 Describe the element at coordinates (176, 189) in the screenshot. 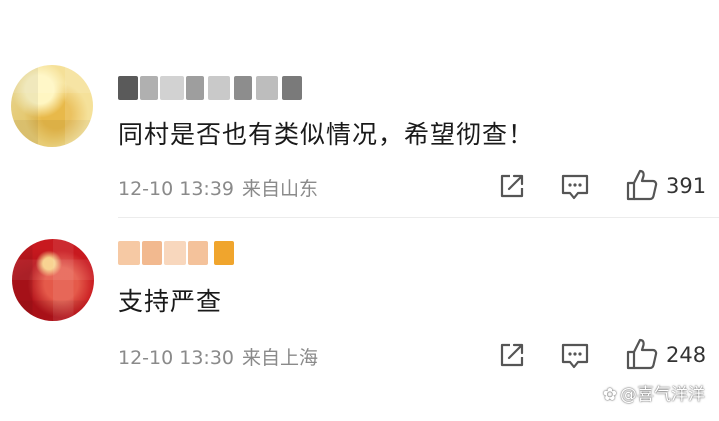

I see `comment-time: 12-10 13:39` at that location.